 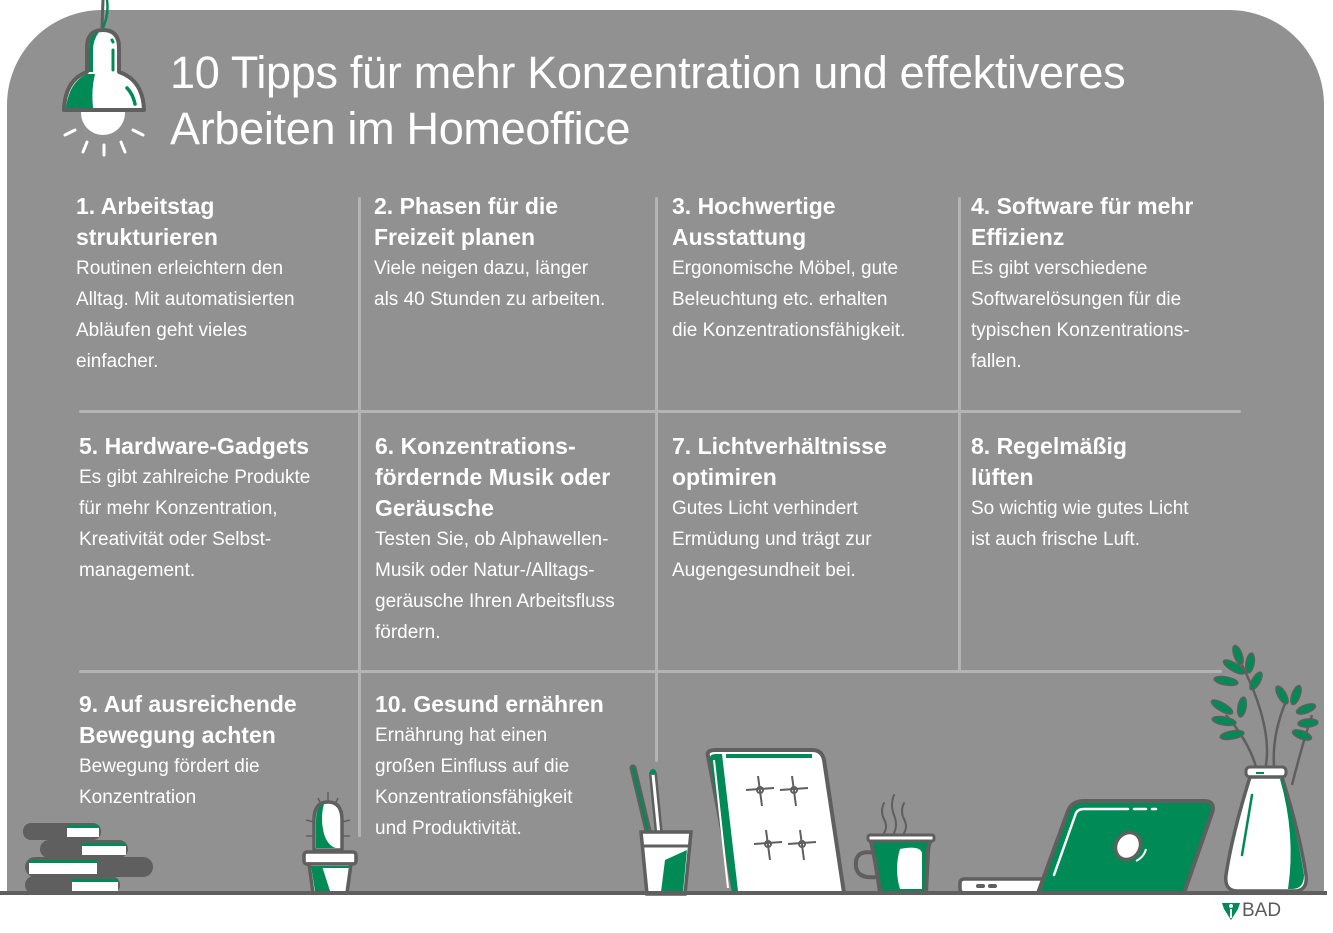 I want to click on cactus-icon, so click(x=330, y=843).